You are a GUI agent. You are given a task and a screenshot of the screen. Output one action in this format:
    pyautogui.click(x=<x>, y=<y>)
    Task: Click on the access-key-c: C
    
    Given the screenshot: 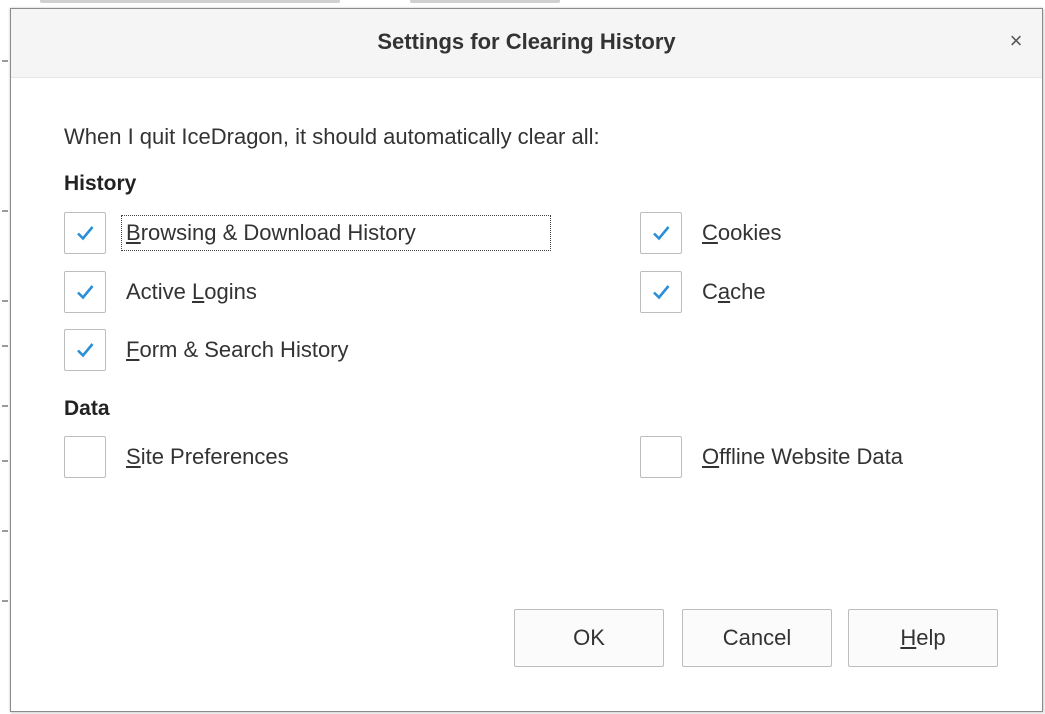 What is the action you would take?
    pyautogui.click(x=710, y=232)
    